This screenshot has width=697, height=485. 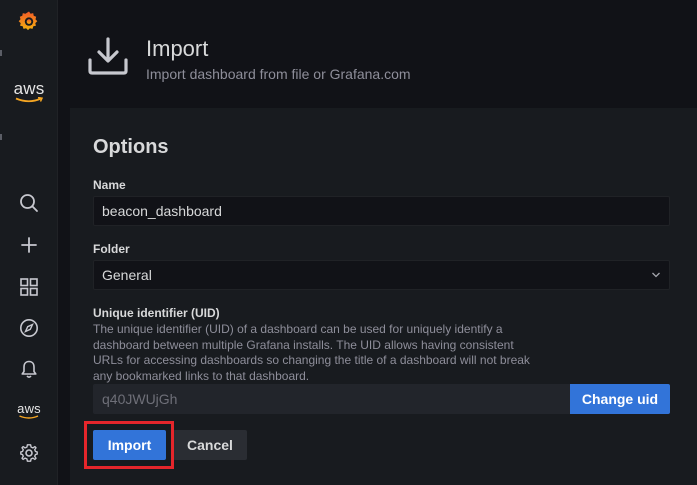 What do you see at coordinates (381, 211) in the screenshot?
I see `name-input: beacon_dashboard` at bounding box center [381, 211].